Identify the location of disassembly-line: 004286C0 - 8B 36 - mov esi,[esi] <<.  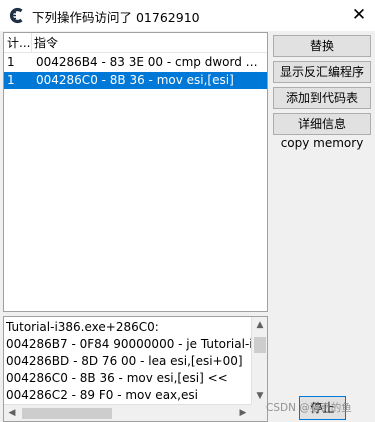
(117, 378).